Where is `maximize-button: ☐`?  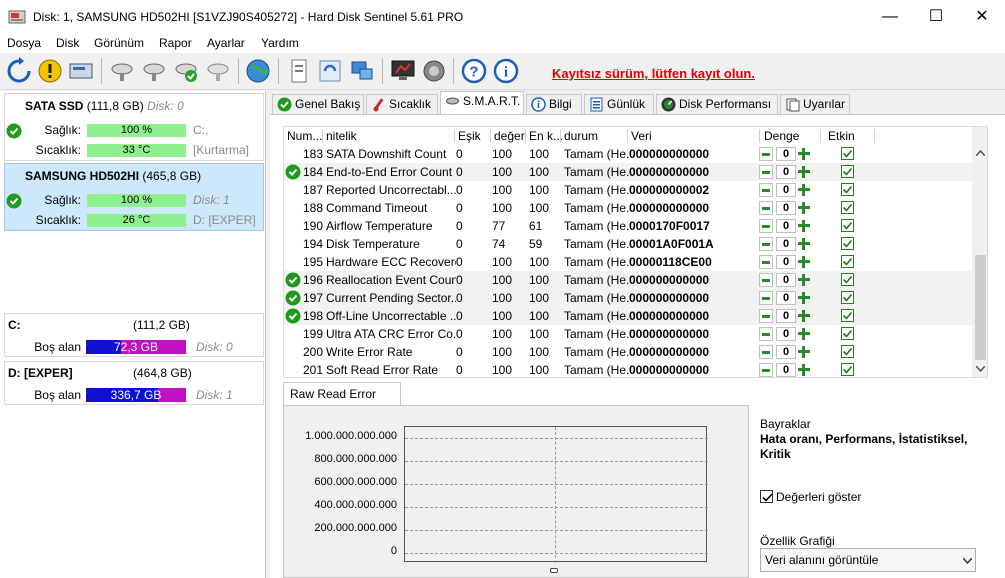 maximize-button: ☐ is located at coordinates (936, 17).